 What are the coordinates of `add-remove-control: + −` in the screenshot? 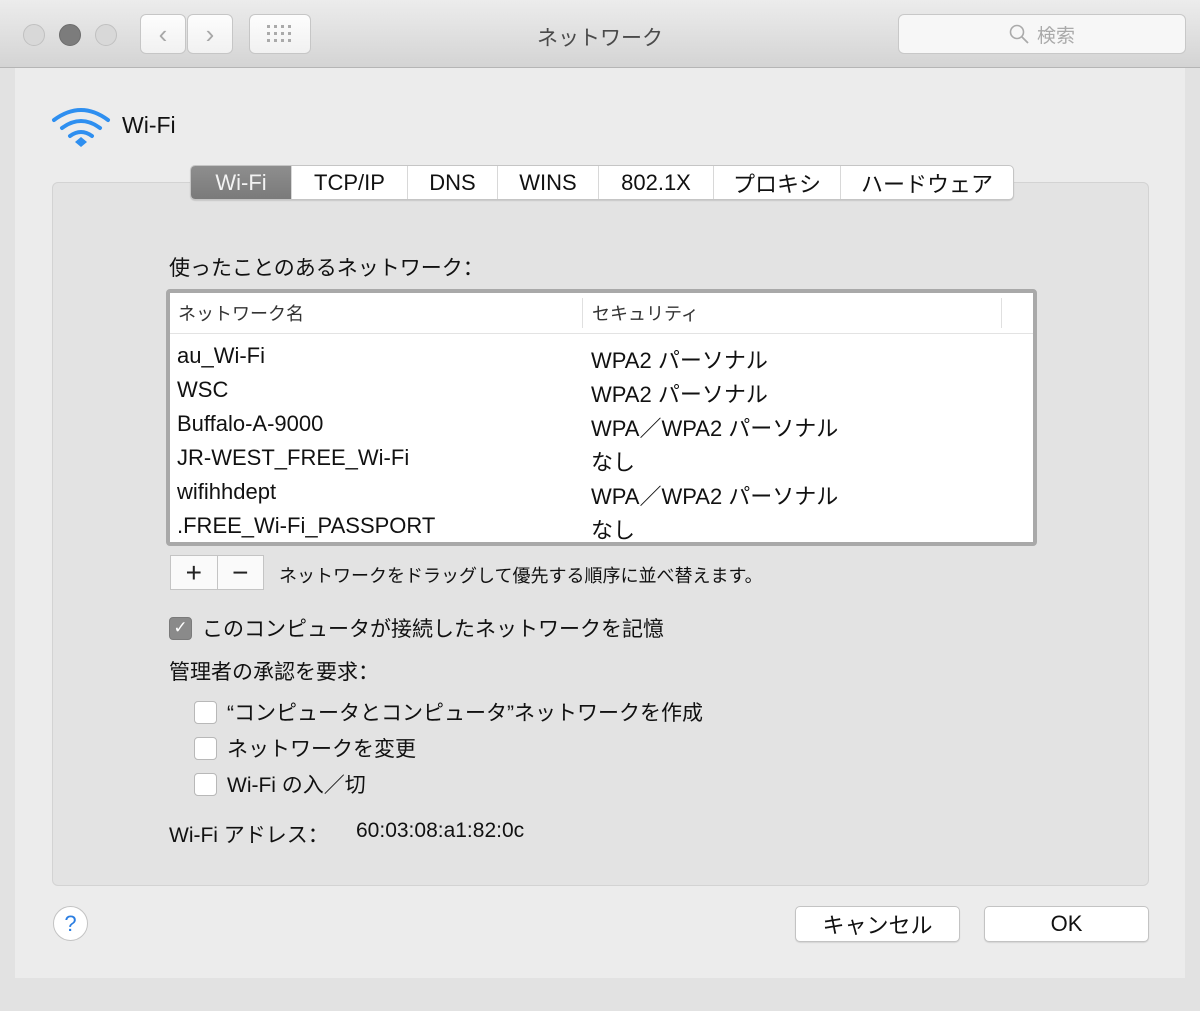 It's located at (217, 572).